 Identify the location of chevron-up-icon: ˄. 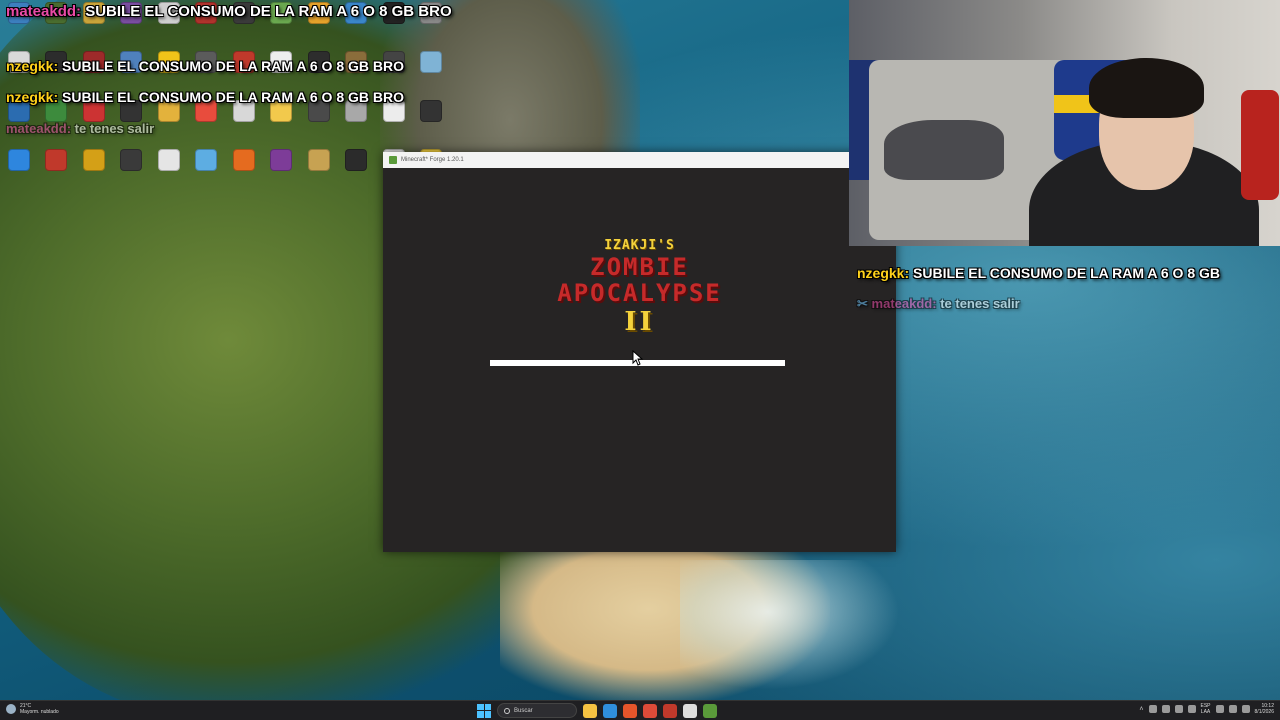
(1141, 709).